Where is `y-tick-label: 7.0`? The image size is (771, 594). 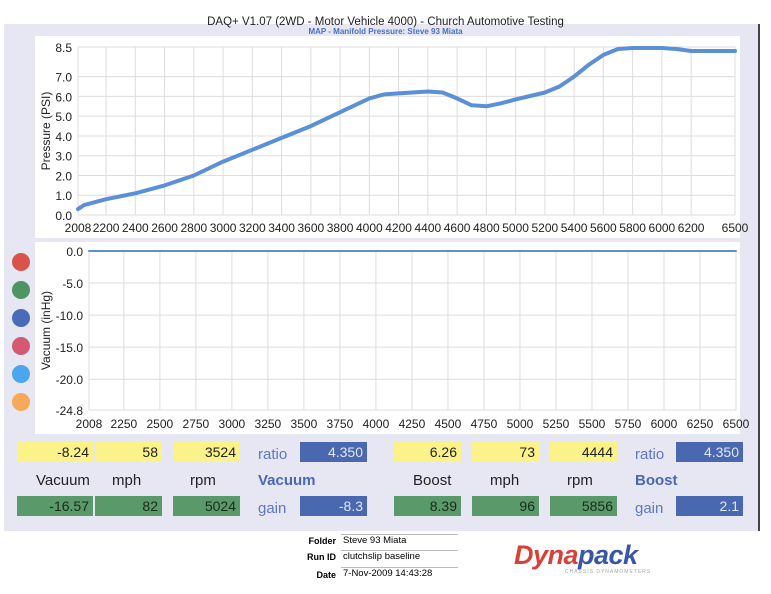
y-tick-label: 7.0 is located at coordinates (63, 78).